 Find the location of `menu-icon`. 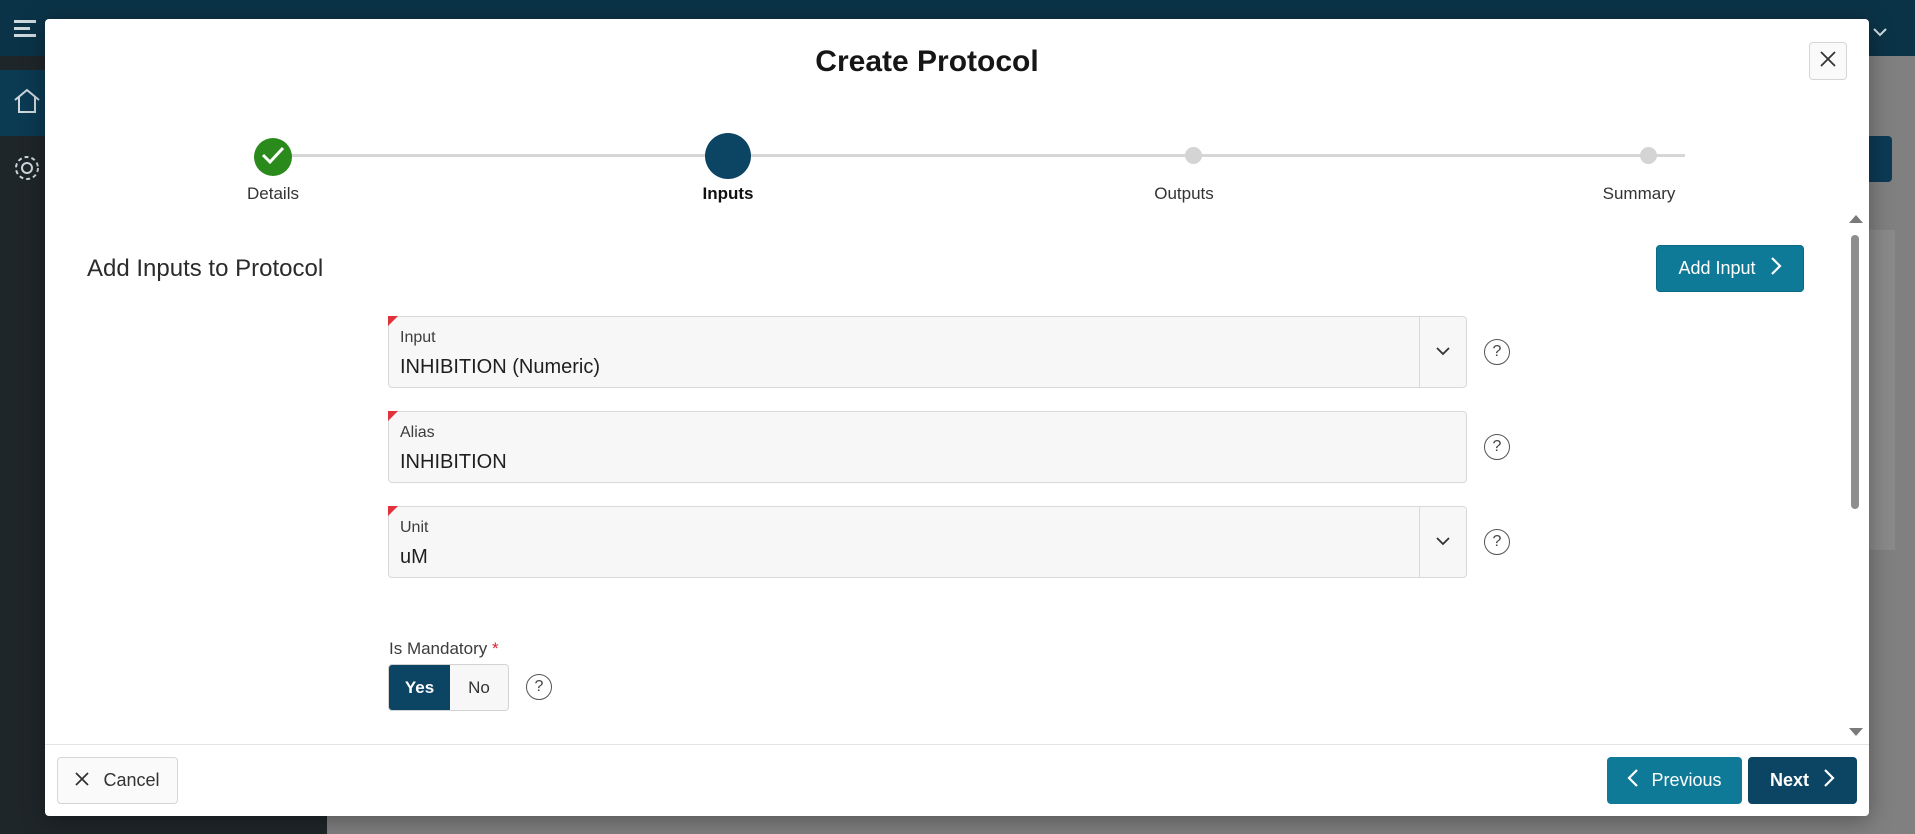

menu-icon is located at coordinates (27, 31).